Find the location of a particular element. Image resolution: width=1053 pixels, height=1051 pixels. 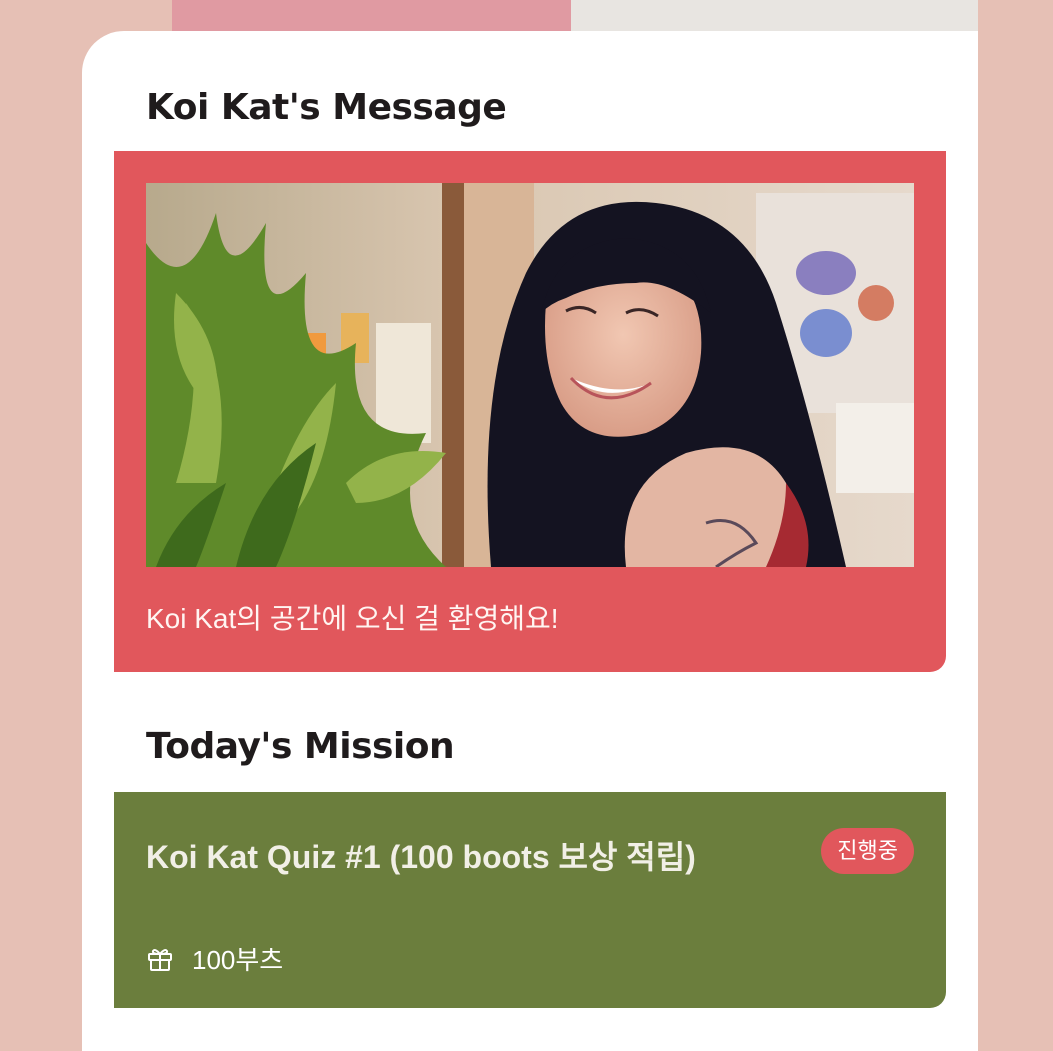

message-section-title: Koi Kat's Message is located at coordinates (326, 107).